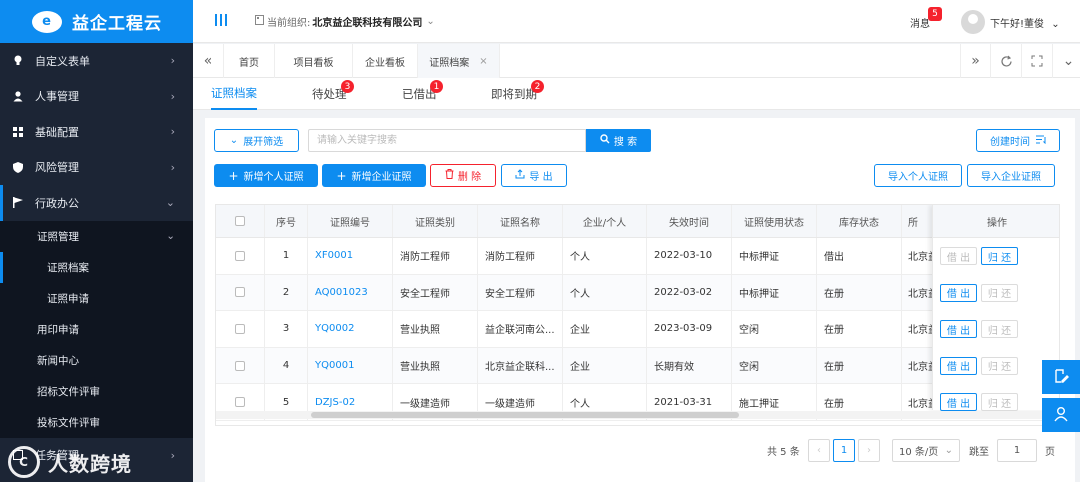 This screenshot has width=1080, height=482. Describe the element at coordinates (920, 22) in the screenshot. I see `messages-link: 消息` at that location.